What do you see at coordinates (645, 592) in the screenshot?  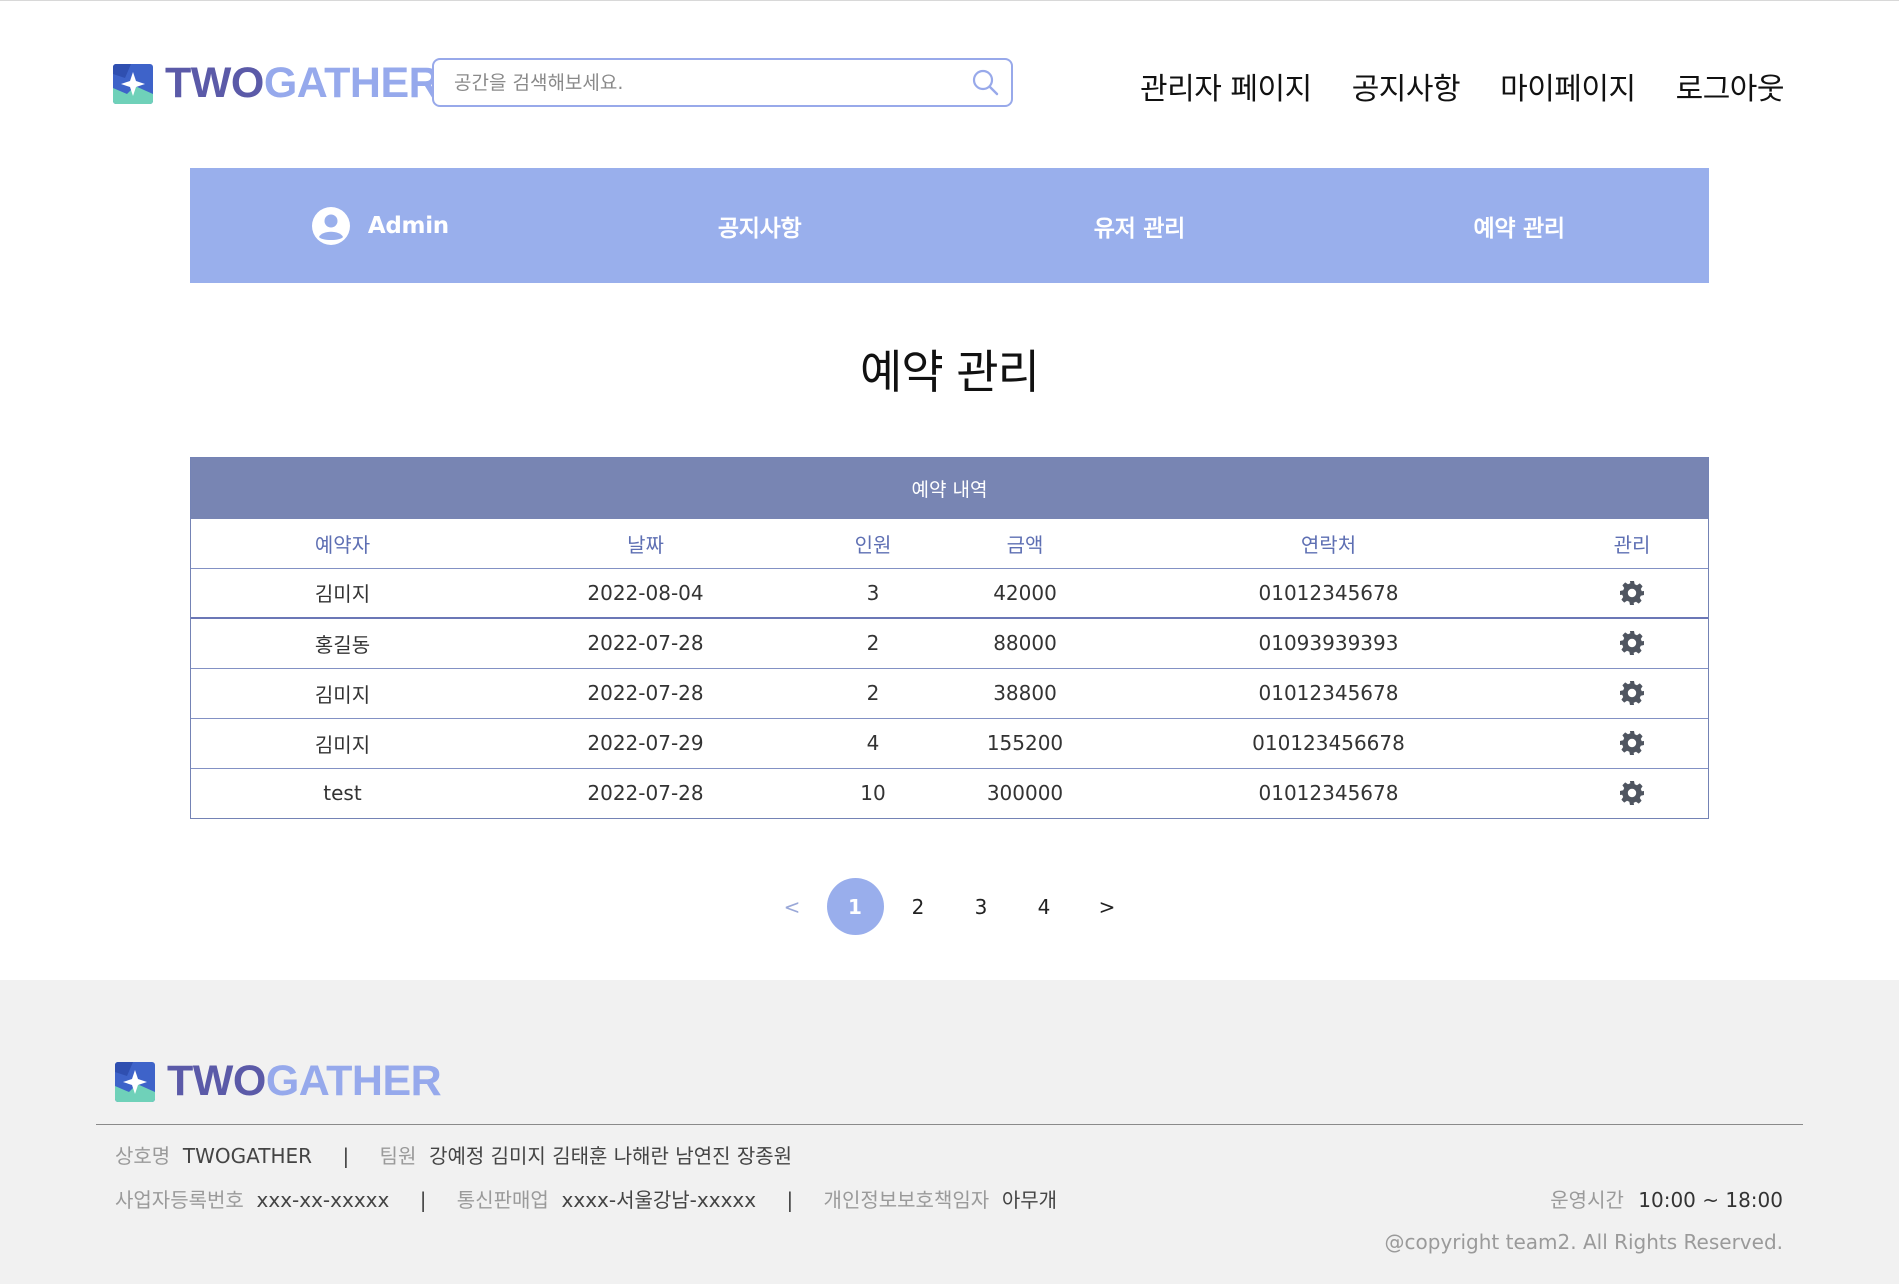 I see `cell-date: 2022-08-04` at bounding box center [645, 592].